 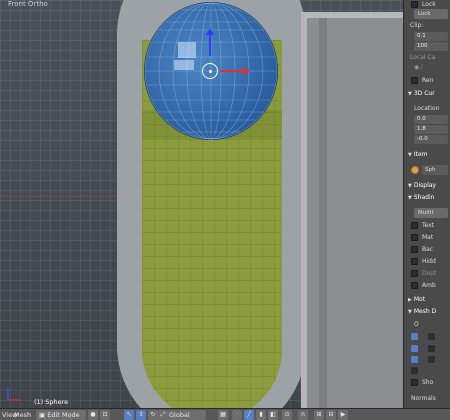 I want to click on object-icon, so click(x=415, y=170).